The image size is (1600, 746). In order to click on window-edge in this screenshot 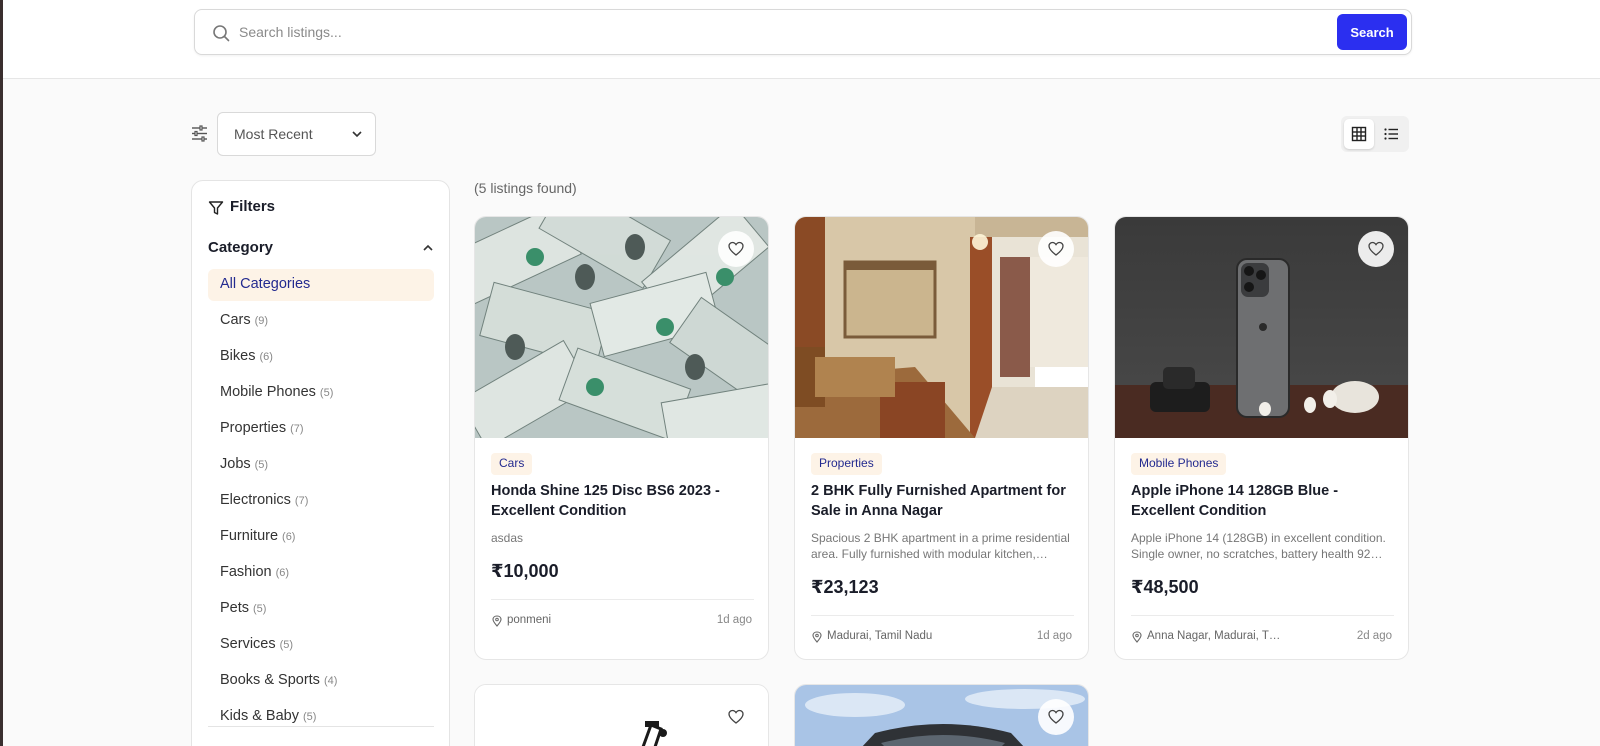, I will do `click(1, 373)`.